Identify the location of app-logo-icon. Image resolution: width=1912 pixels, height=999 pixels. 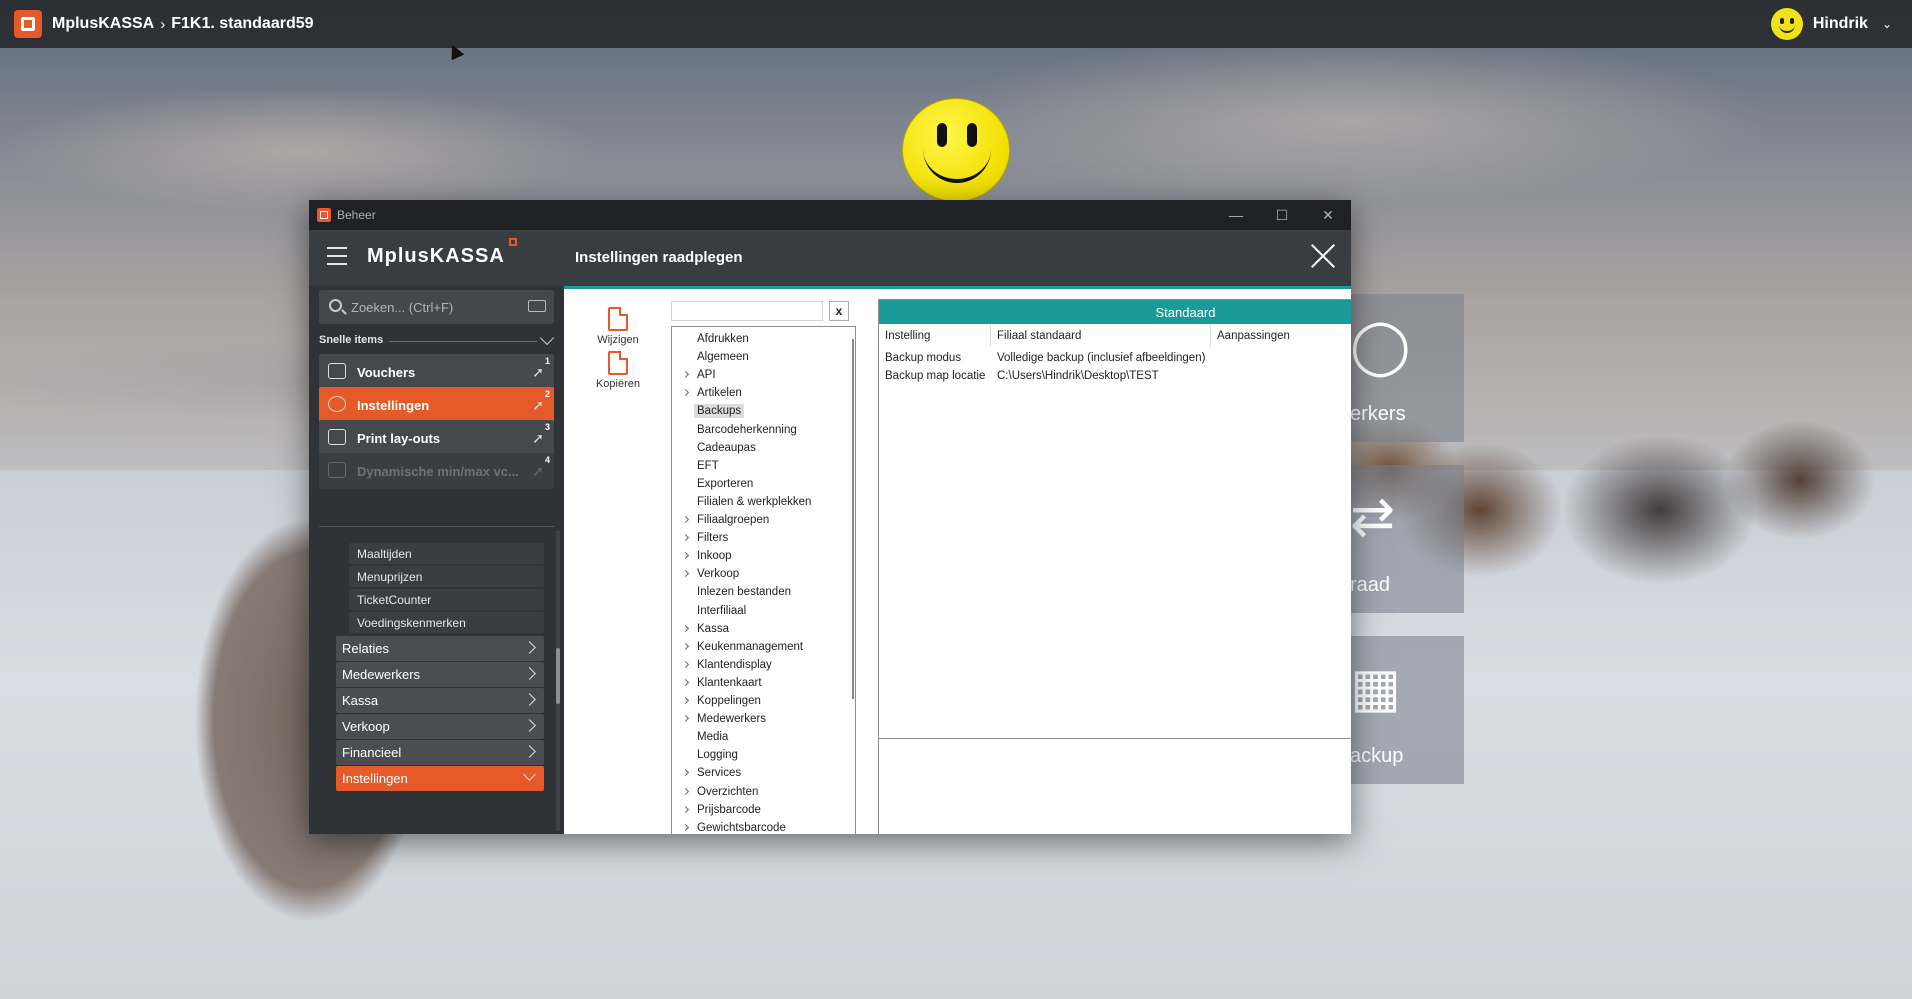
(28, 24).